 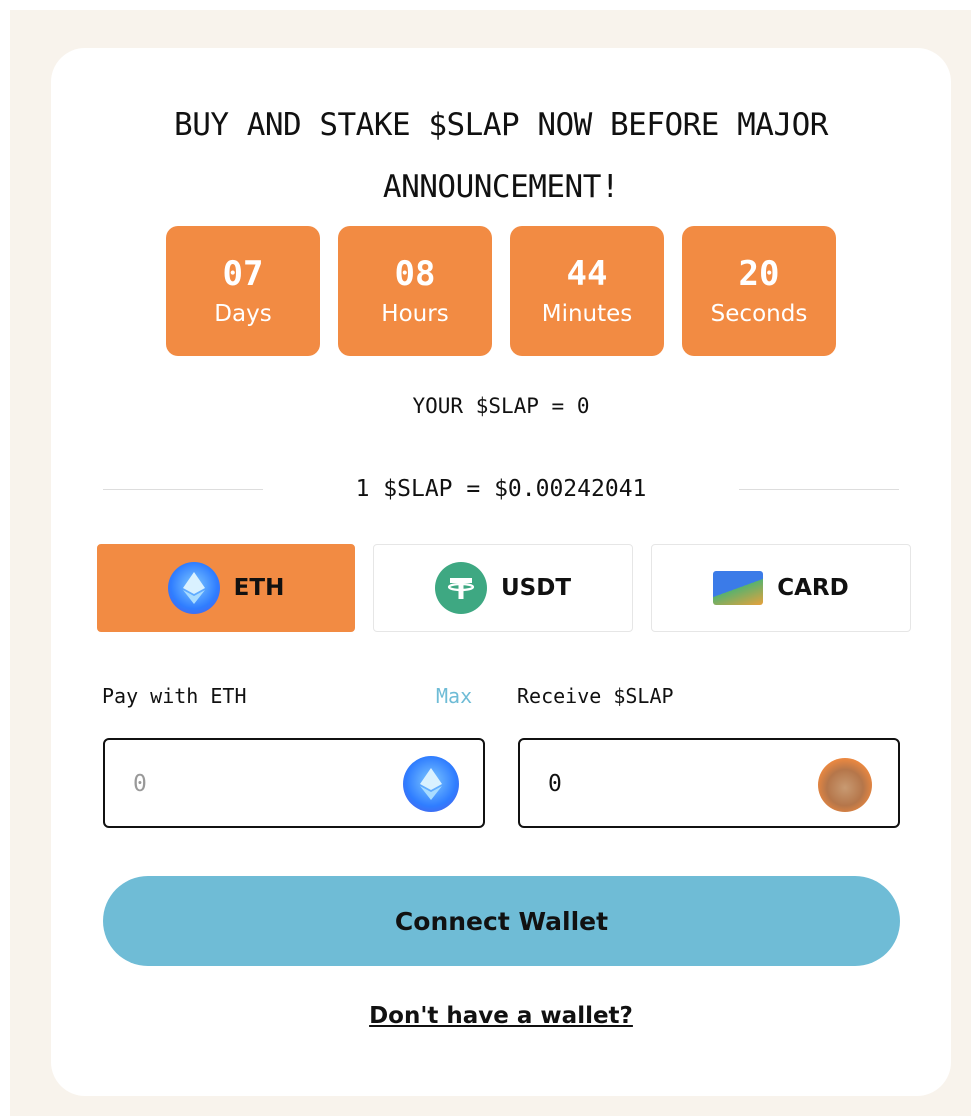 I want to click on countdown-hours: 08 Hours, so click(x=415, y=291).